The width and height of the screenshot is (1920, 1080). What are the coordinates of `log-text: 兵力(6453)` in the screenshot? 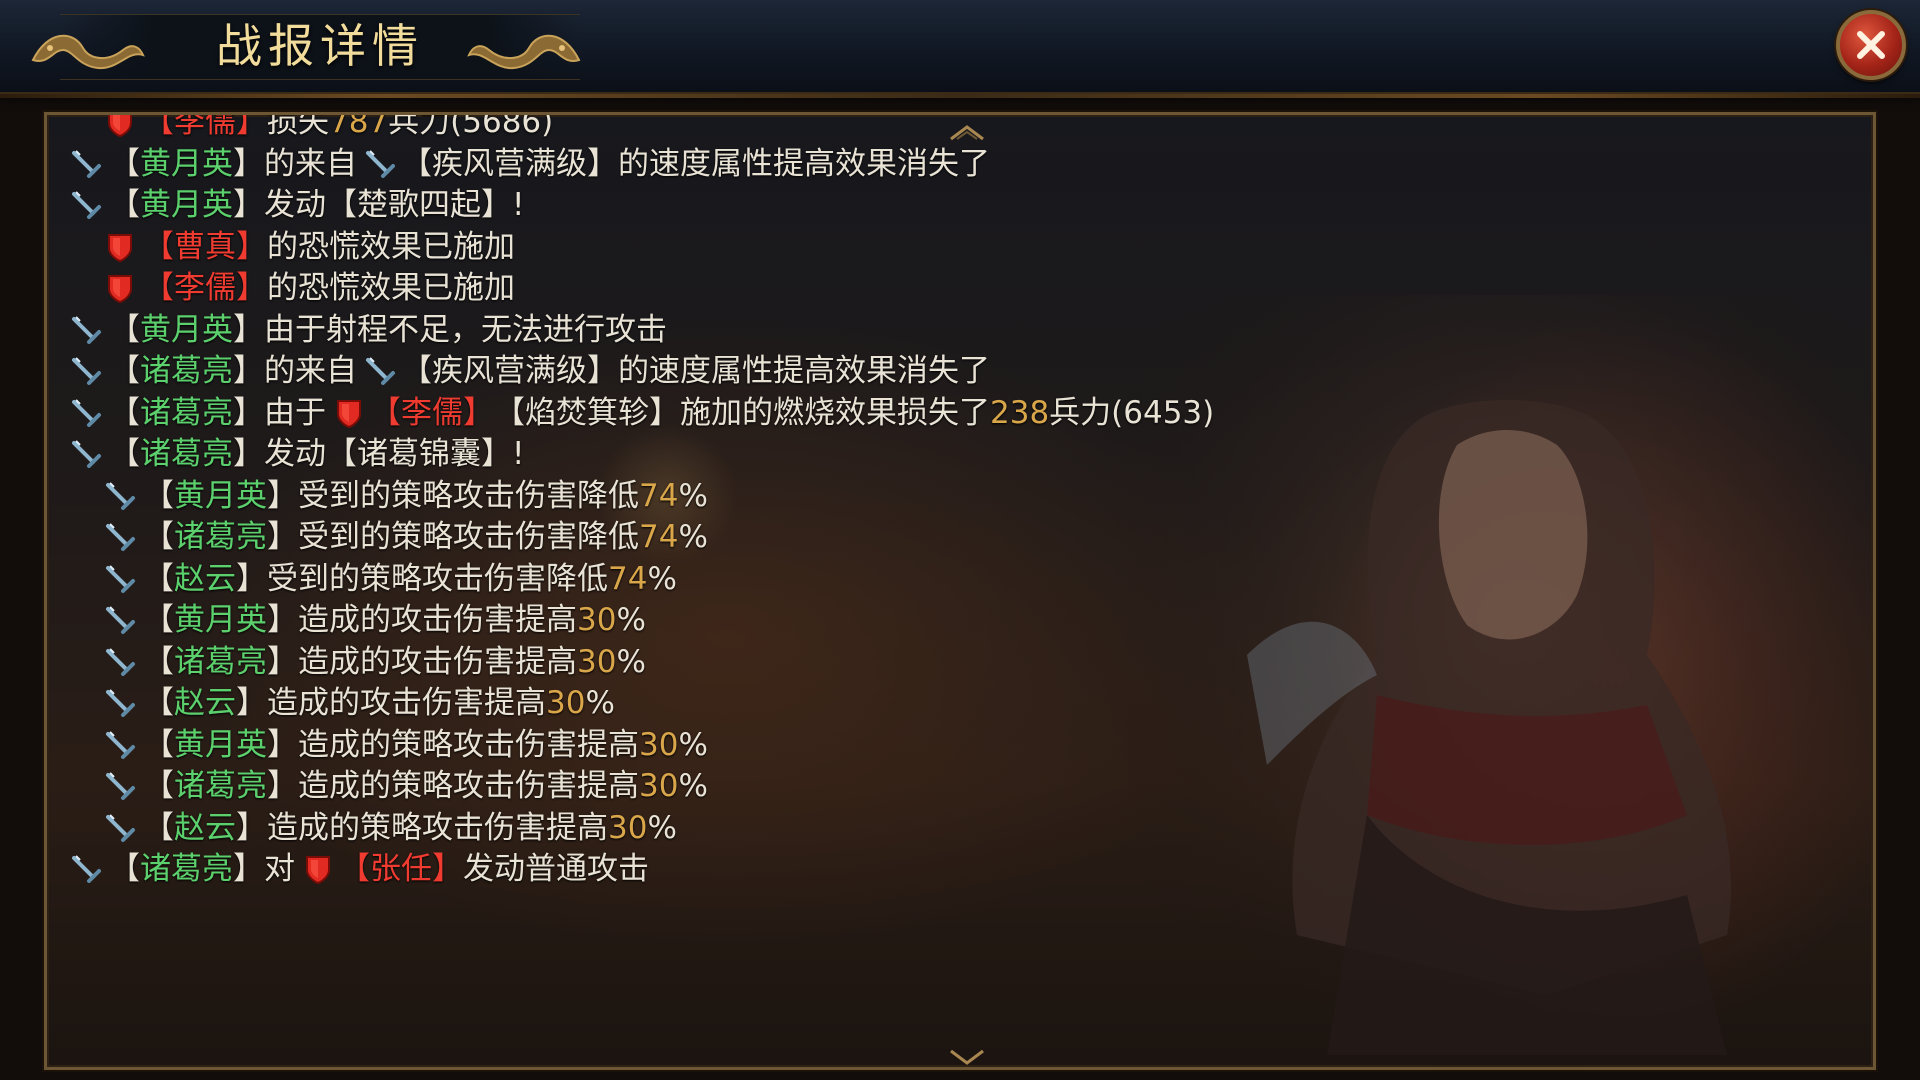 It's located at (1132, 412).